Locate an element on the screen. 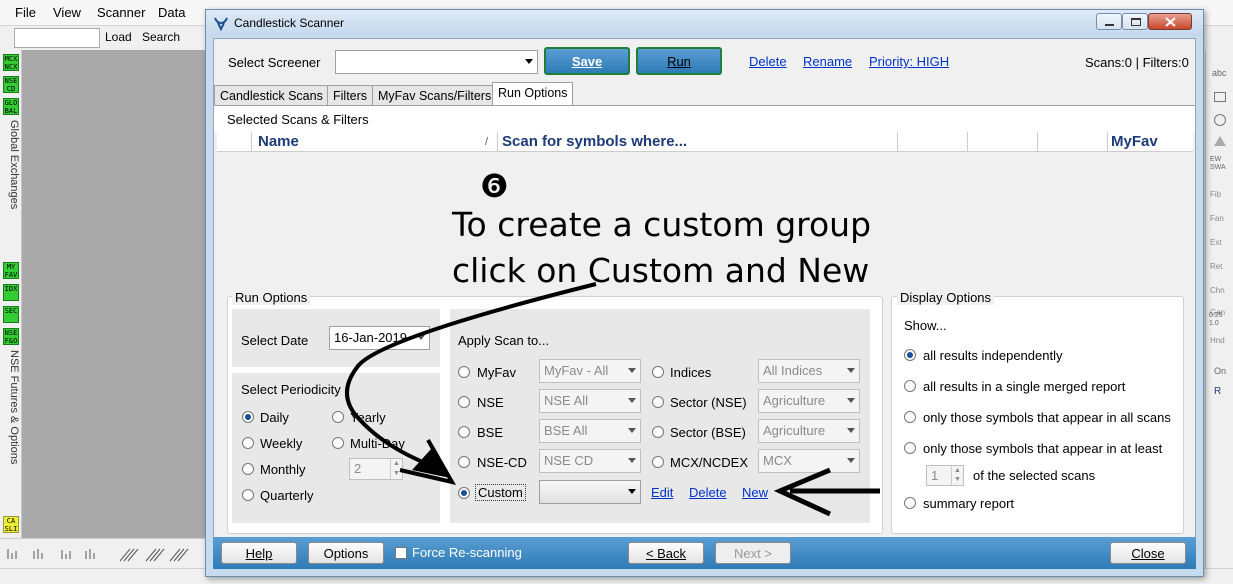 This screenshot has height=584, width=1233. weekly-radio is located at coordinates (248, 443).